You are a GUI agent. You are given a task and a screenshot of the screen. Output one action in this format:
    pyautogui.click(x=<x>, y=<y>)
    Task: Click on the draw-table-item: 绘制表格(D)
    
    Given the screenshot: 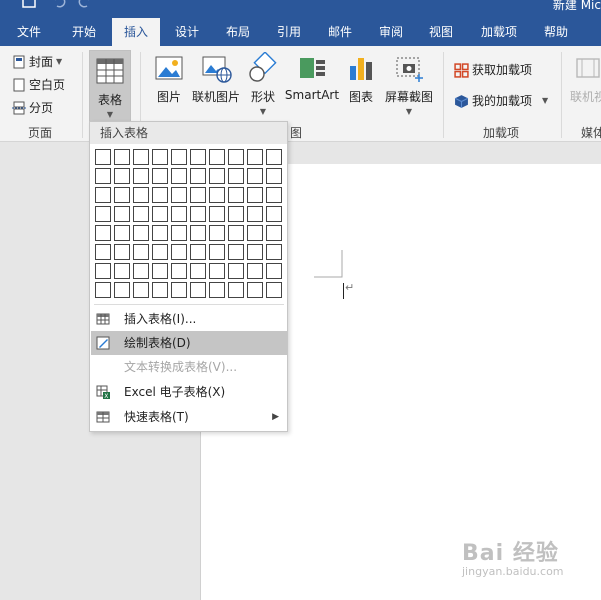 What is the action you would take?
    pyautogui.click(x=189, y=343)
    